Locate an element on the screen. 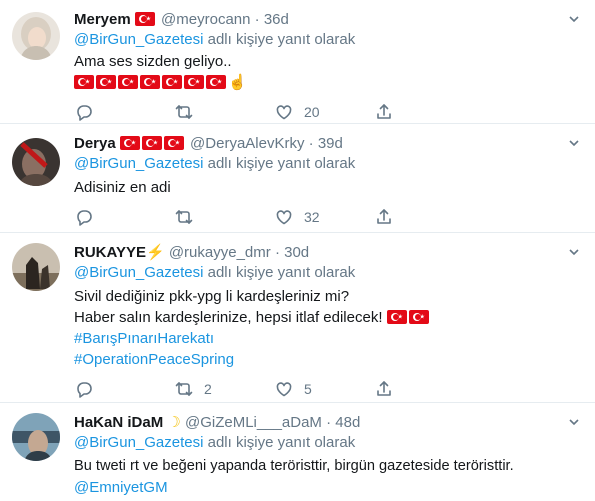 The height and width of the screenshot is (501, 595). display-name: Meryem is located at coordinates (102, 19).